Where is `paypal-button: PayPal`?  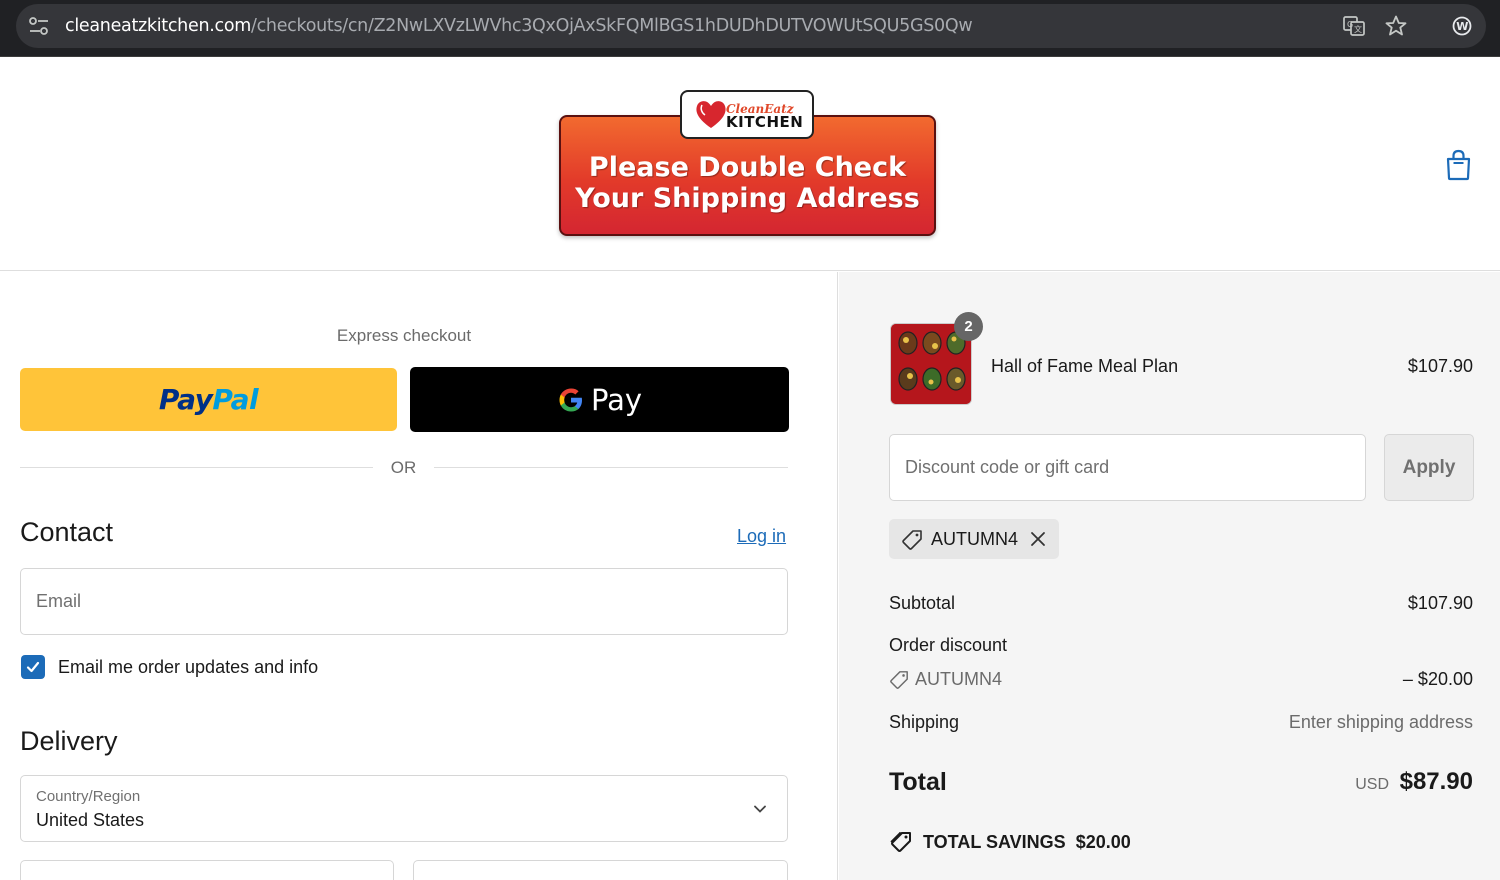 paypal-button: PayPal is located at coordinates (208, 399).